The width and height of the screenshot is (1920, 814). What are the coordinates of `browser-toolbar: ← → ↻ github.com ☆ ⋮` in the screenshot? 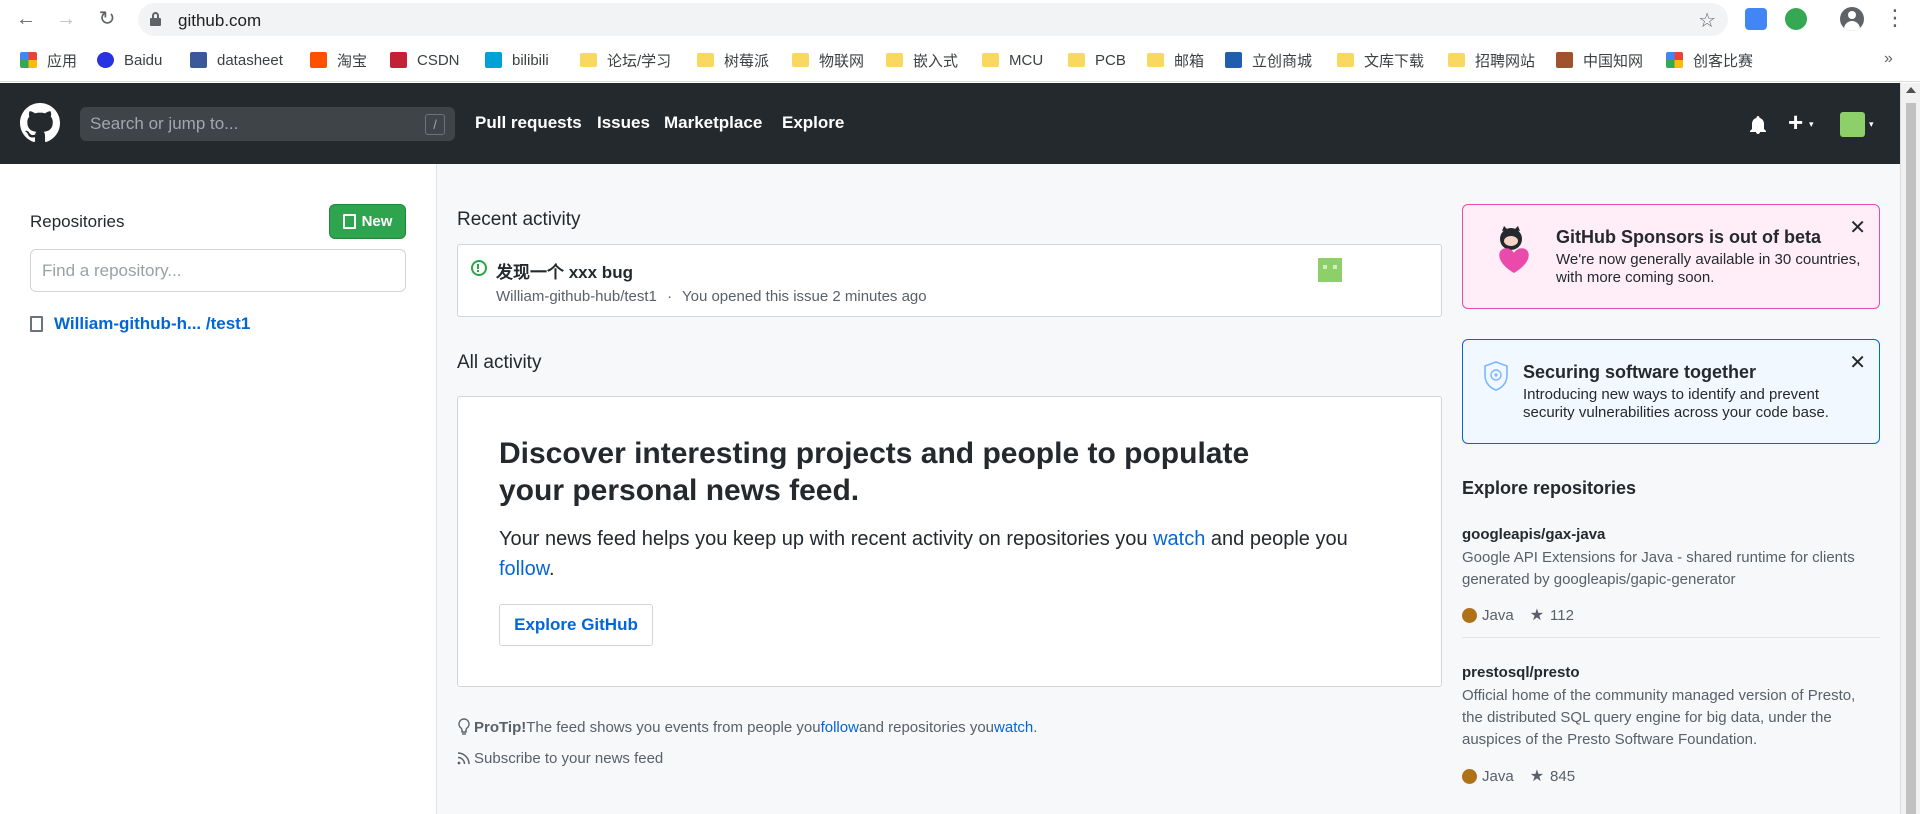 It's located at (960, 19).